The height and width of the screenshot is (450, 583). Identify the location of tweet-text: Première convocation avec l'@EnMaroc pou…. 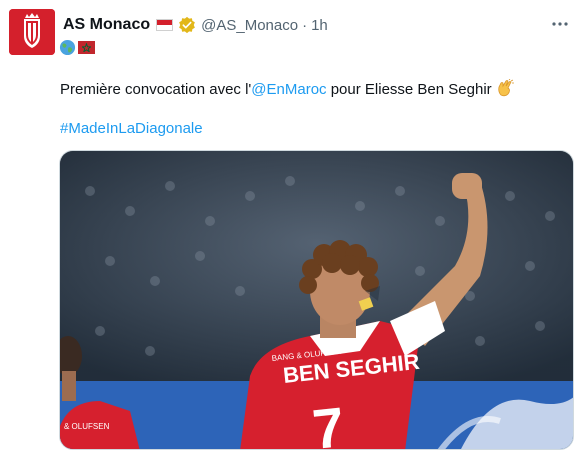
(287, 88).